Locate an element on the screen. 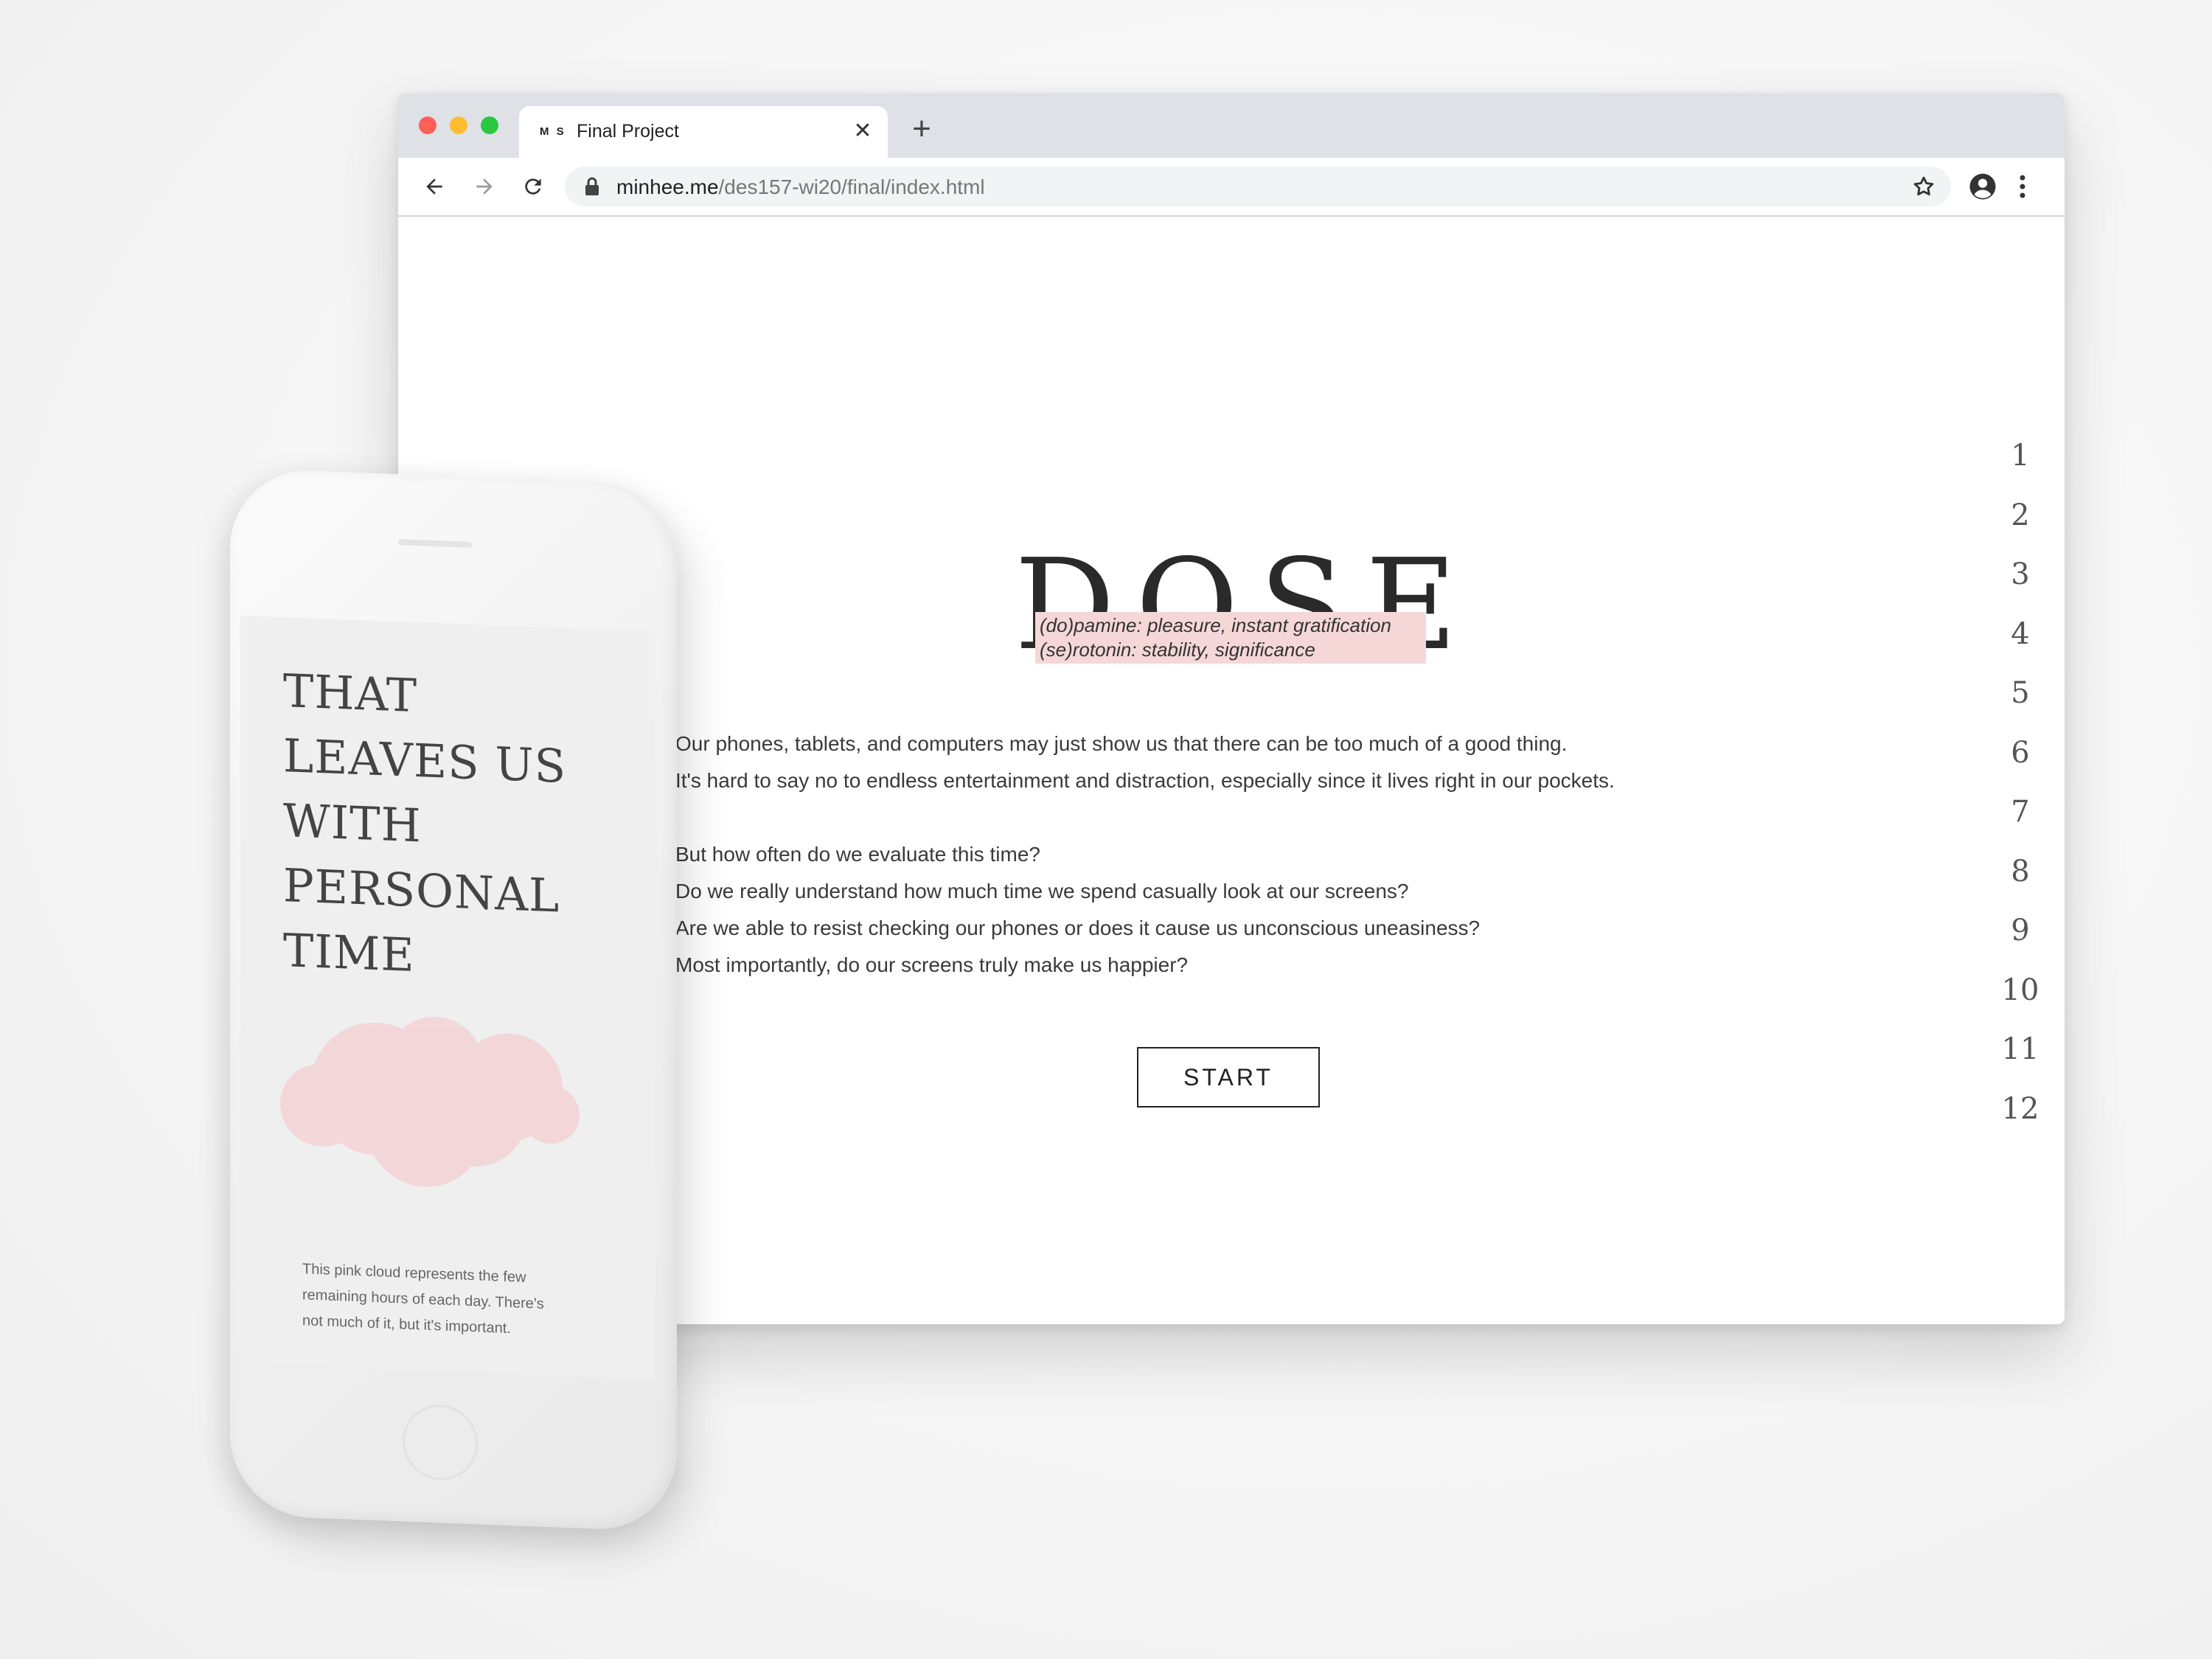  page-link-8: 8 is located at coordinates (2020, 887).